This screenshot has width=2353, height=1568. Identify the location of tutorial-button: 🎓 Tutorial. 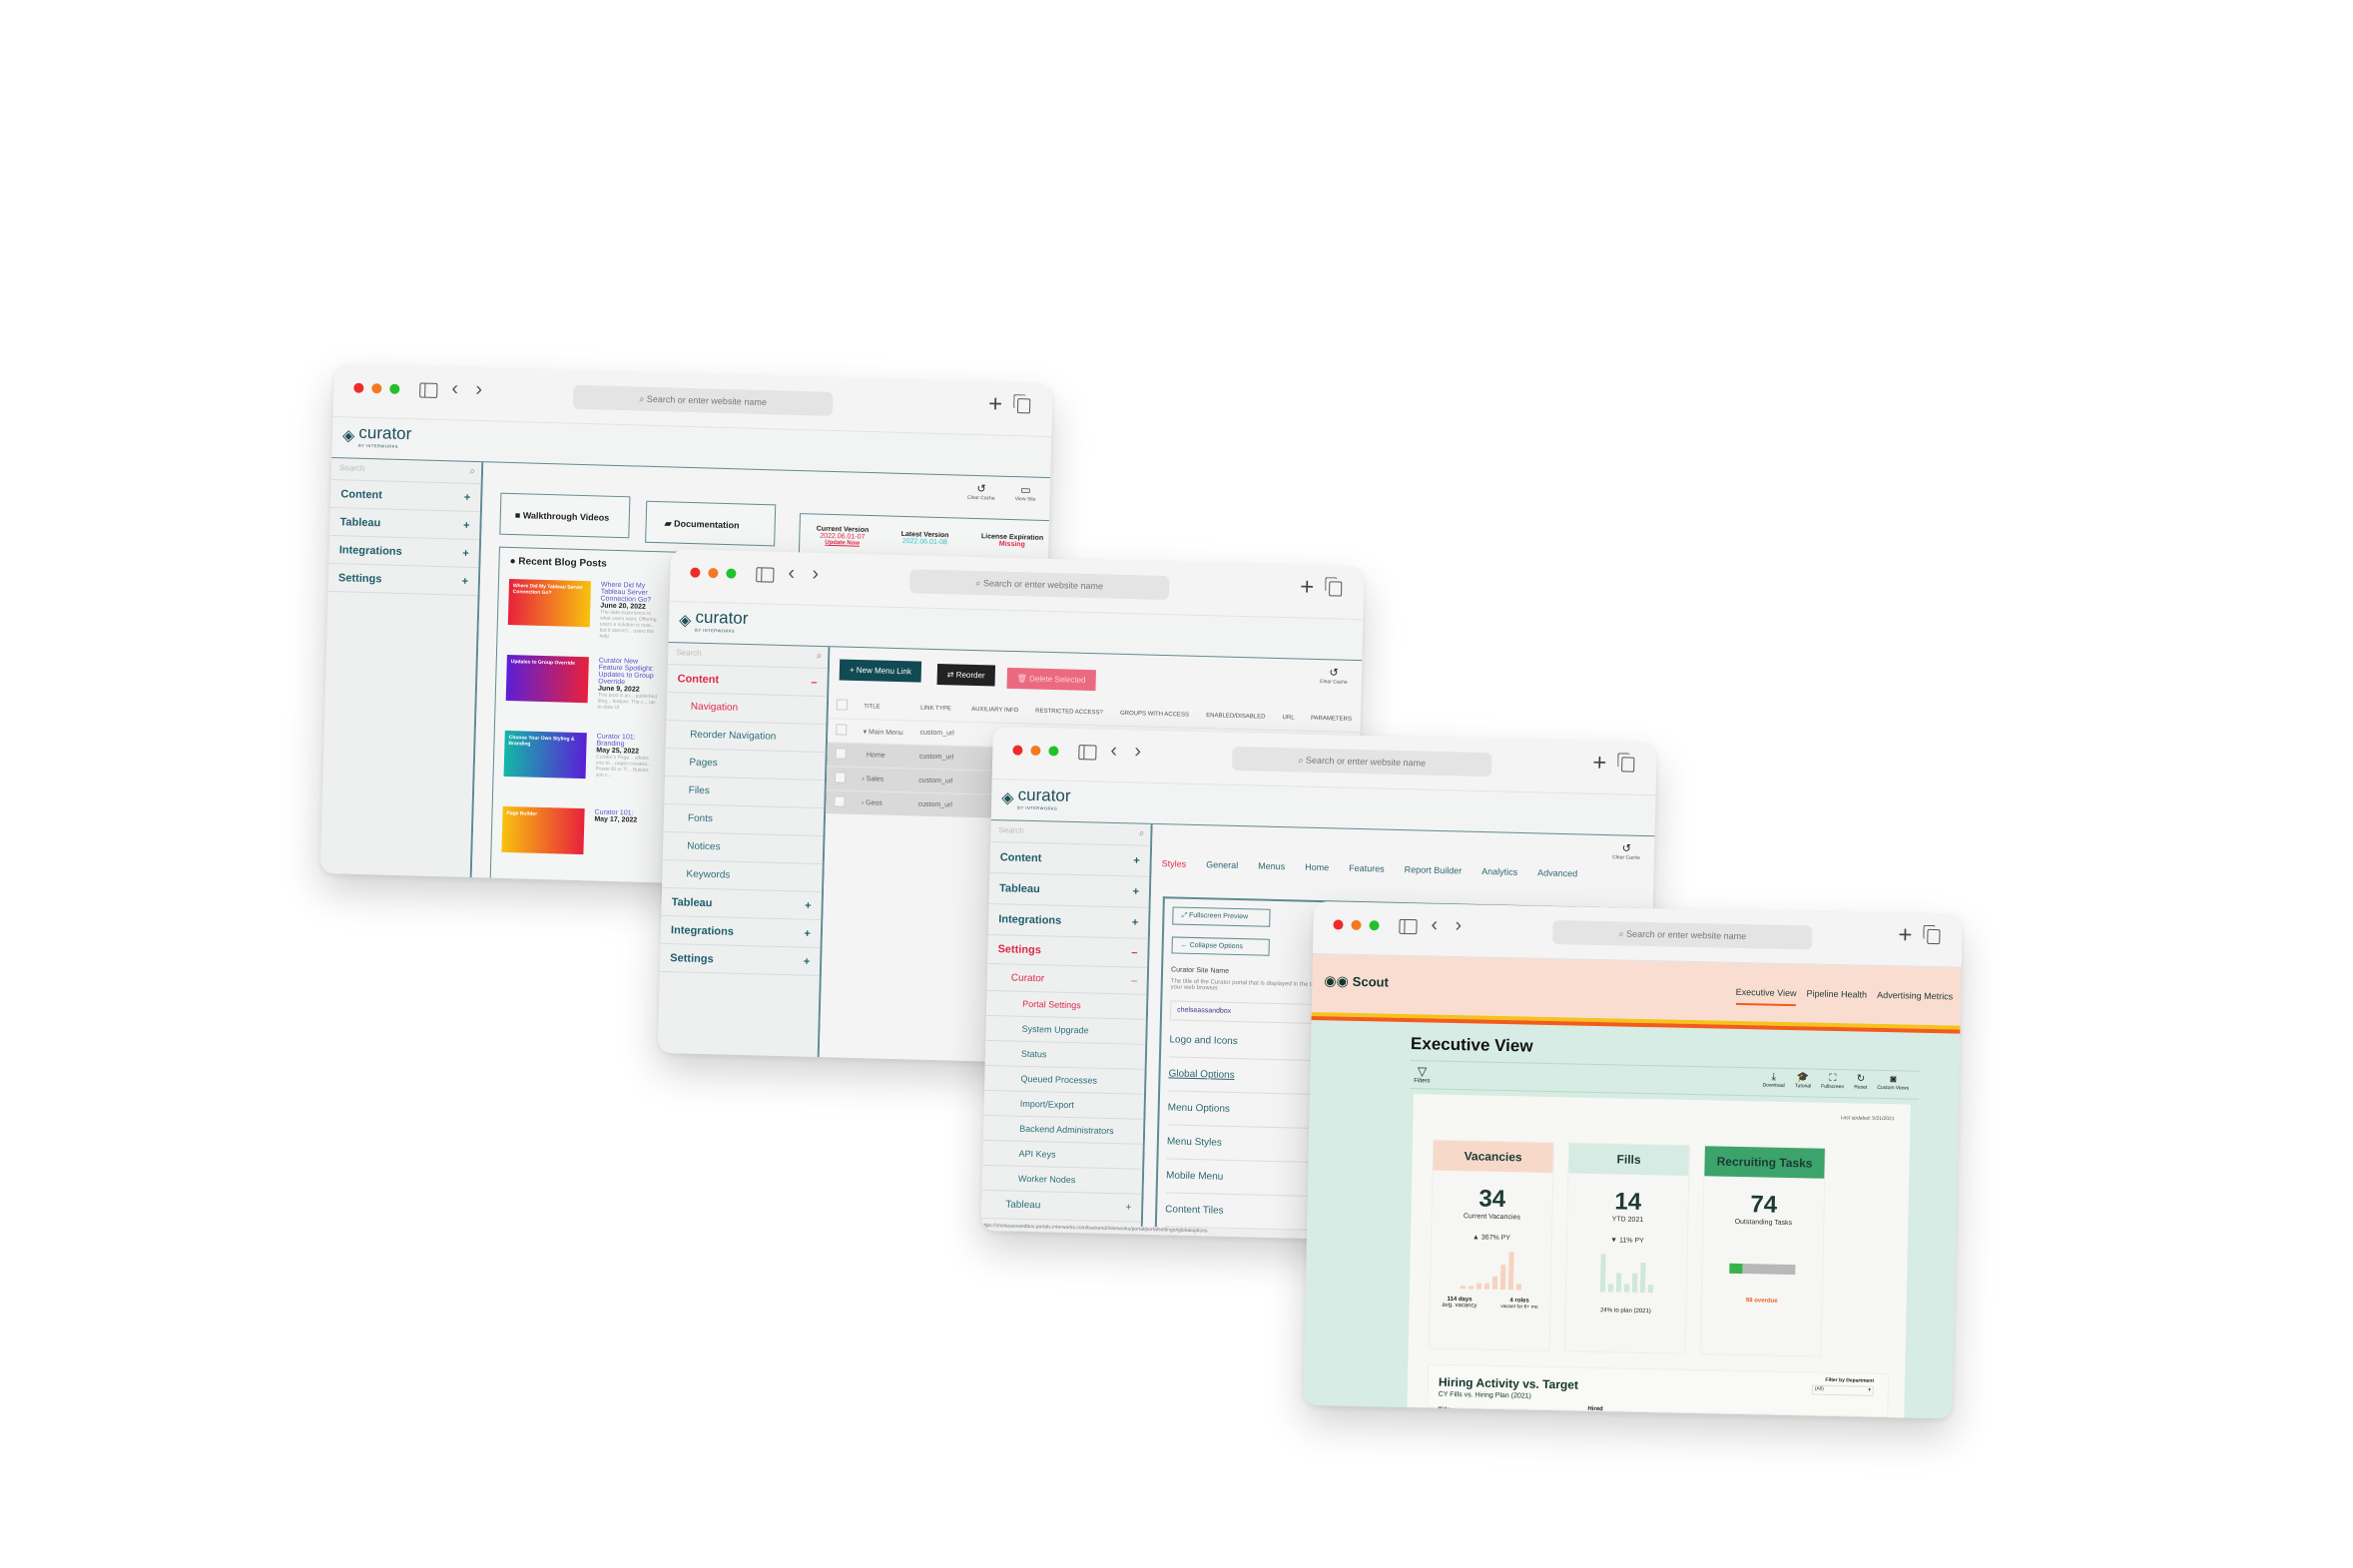
(1804, 1080).